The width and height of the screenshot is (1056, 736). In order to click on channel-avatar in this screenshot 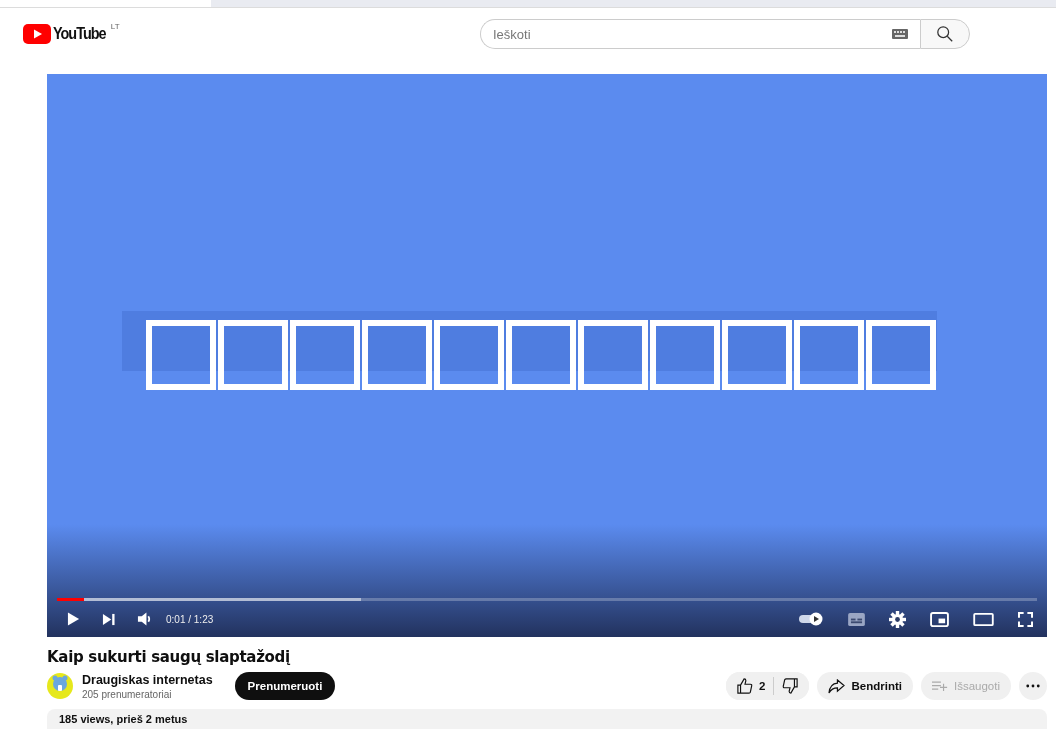, I will do `click(60, 686)`.